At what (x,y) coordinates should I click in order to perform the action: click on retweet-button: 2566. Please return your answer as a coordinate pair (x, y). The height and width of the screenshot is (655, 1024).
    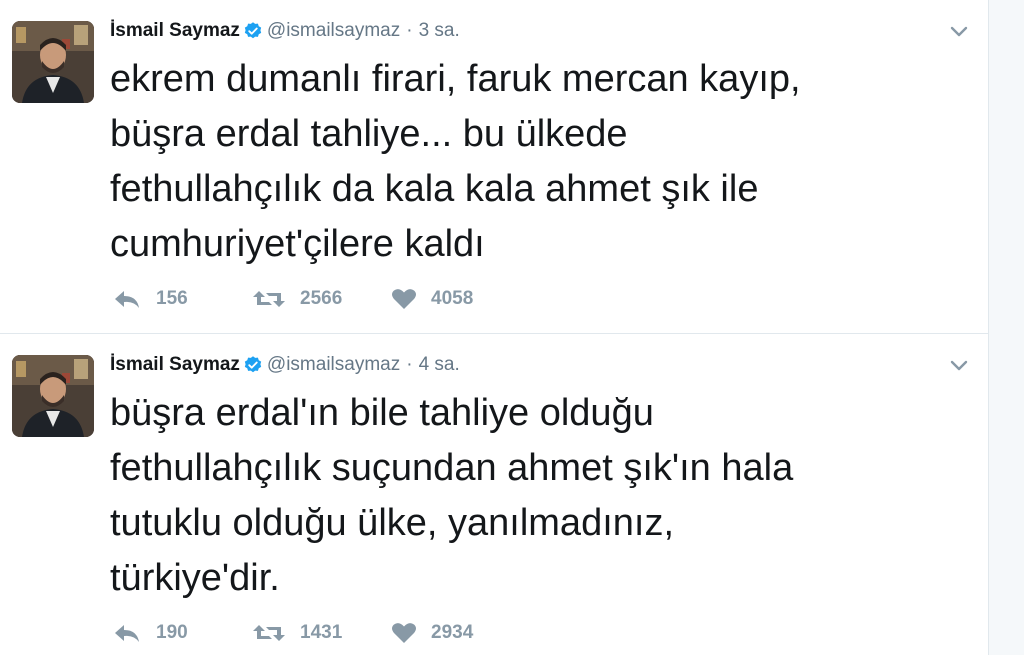
    Looking at the image, I should click on (321, 299).